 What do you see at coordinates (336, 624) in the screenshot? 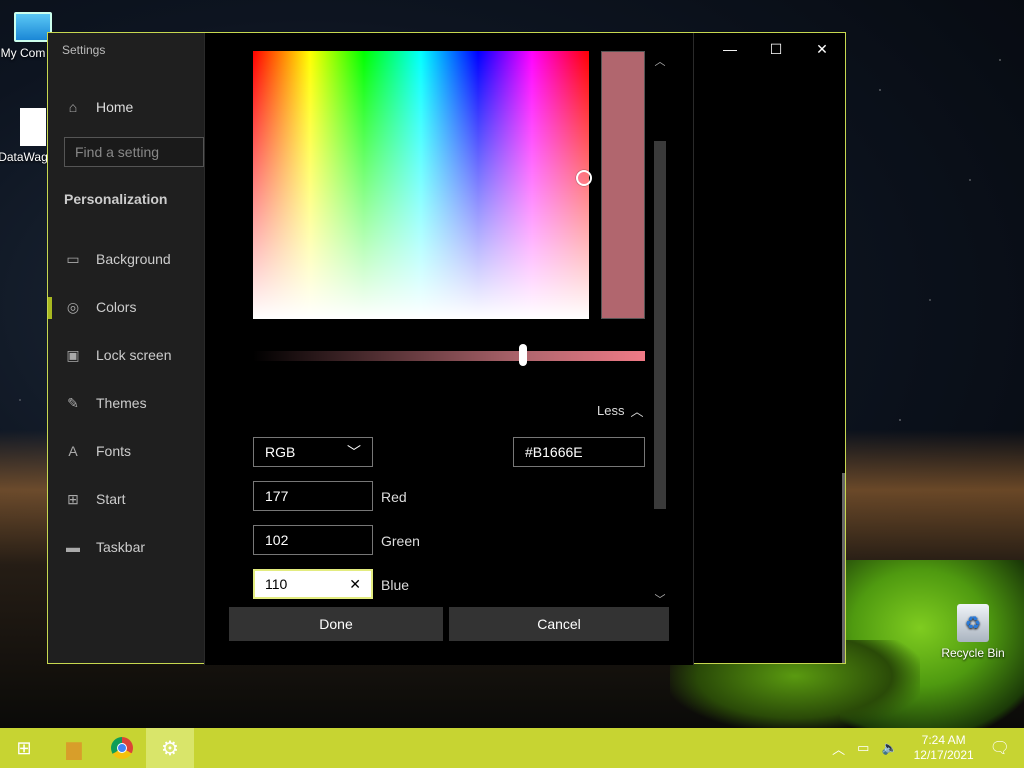
I see `done-button: Done` at bounding box center [336, 624].